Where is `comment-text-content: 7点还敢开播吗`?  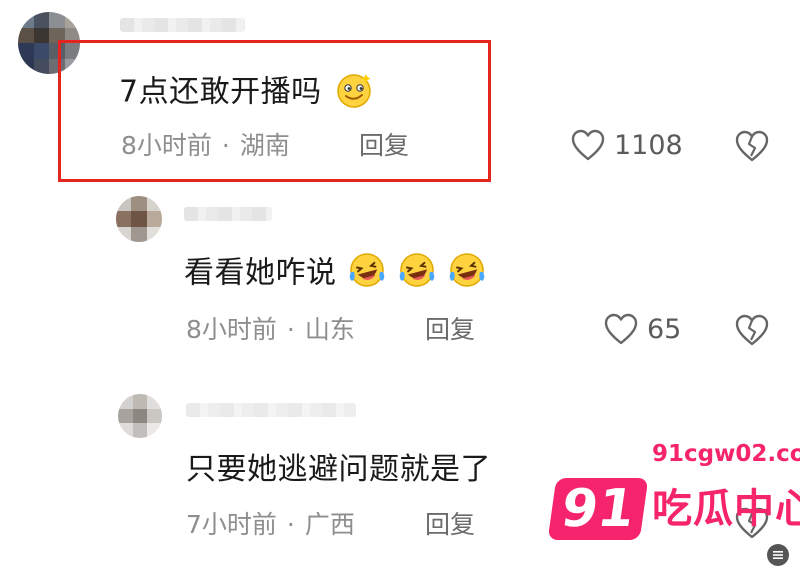 comment-text-content: 7点还敢开播吗 is located at coordinates (220, 92).